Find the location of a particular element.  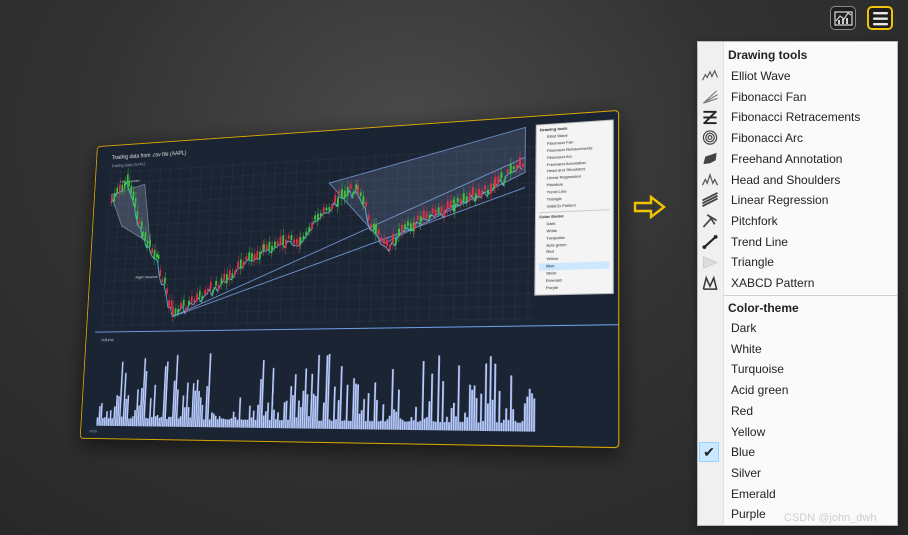

menu-item-fibonacci-fan: Fibonacci Fan is located at coordinates (797, 97).